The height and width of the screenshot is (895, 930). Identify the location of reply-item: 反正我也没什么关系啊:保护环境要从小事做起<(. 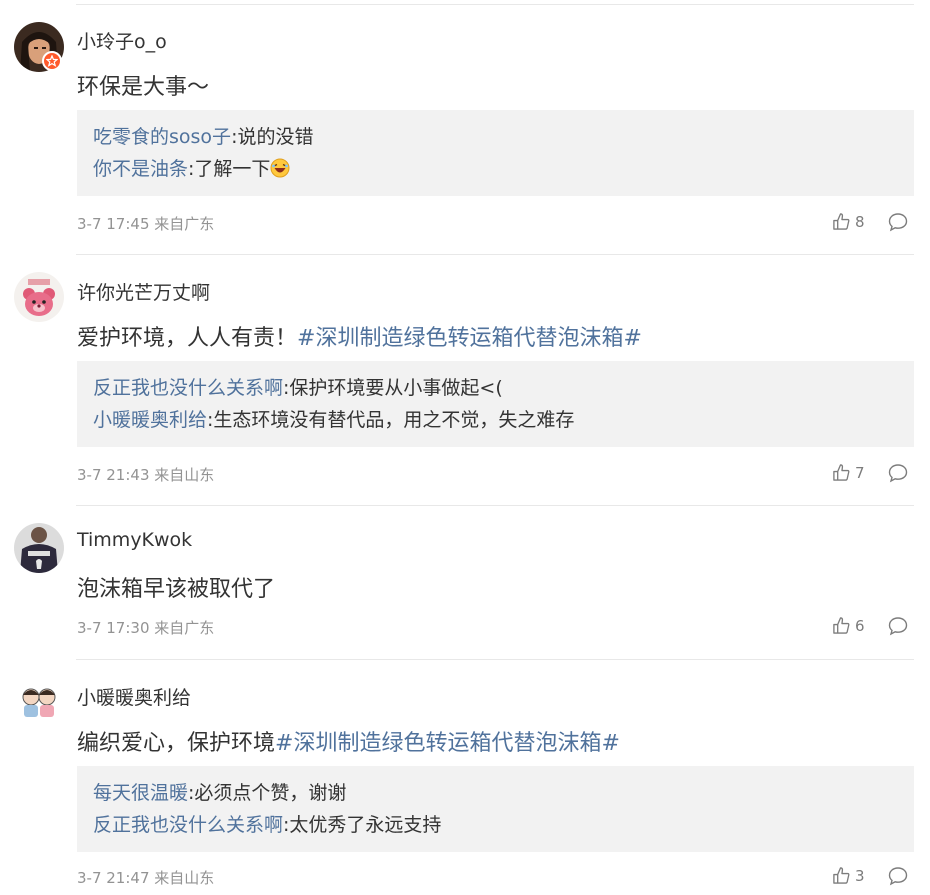
(503, 388).